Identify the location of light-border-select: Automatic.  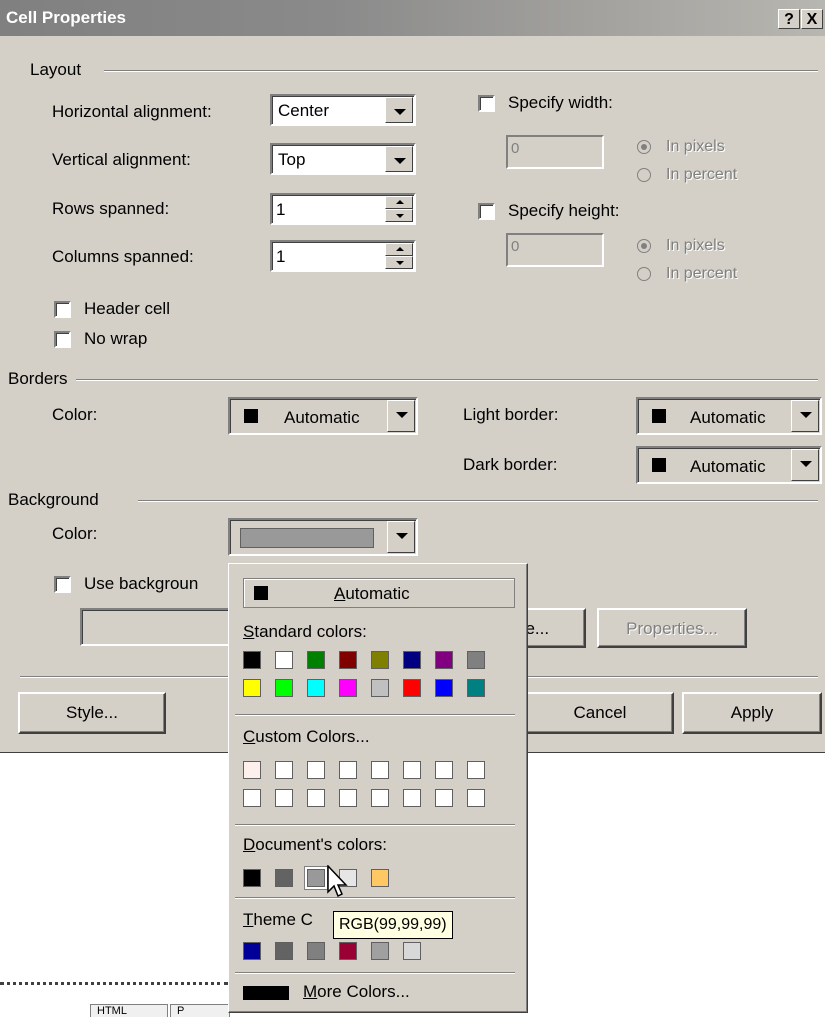
(729, 416).